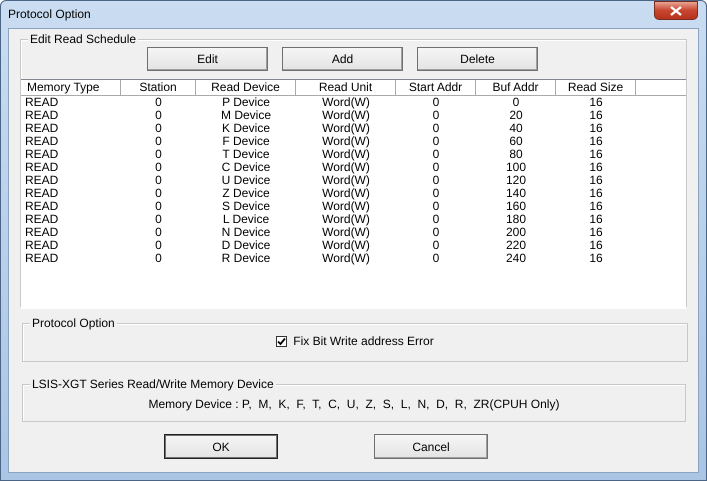 The width and height of the screenshot is (707, 481). What do you see at coordinates (477, 59) in the screenshot?
I see `toolbar-button: Delete` at bounding box center [477, 59].